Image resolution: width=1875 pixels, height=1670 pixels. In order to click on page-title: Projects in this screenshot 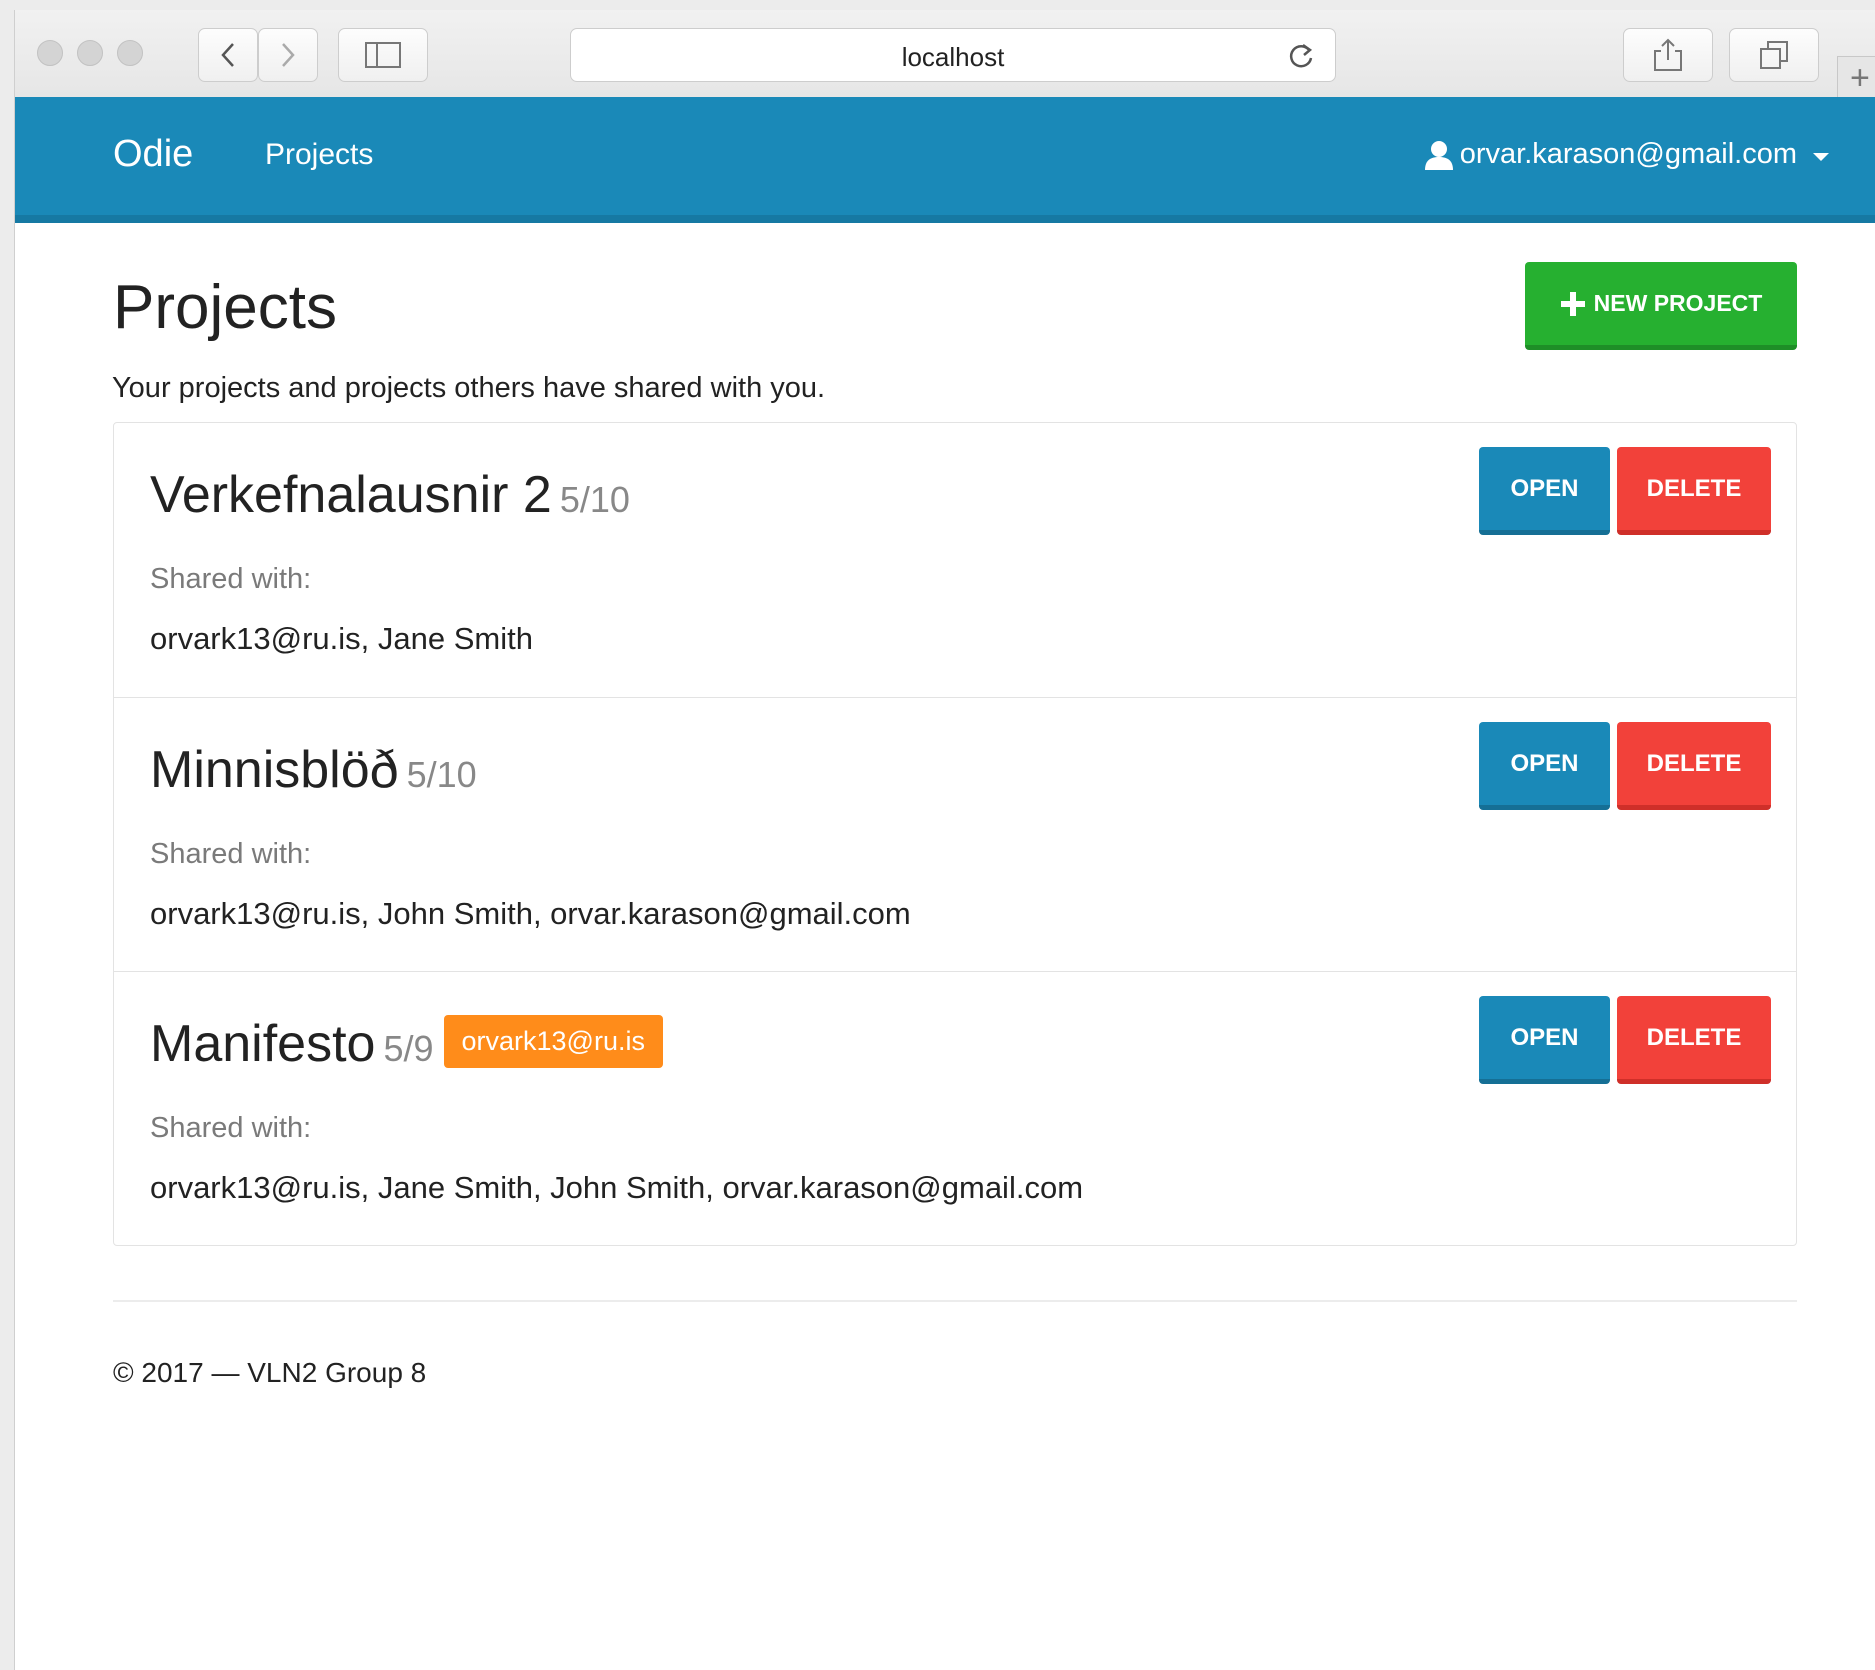, I will do `click(225, 307)`.